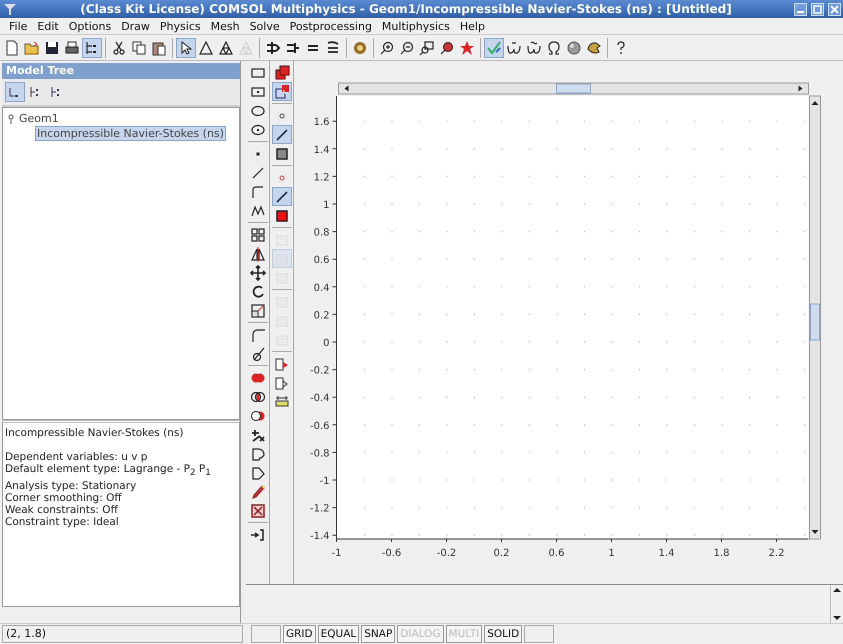 The width and height of the screenshot is (843, 644). What do you see at coordinates (360, 48) in the screenshot?
I see `solve-icon` at bounding box center [360, 48].